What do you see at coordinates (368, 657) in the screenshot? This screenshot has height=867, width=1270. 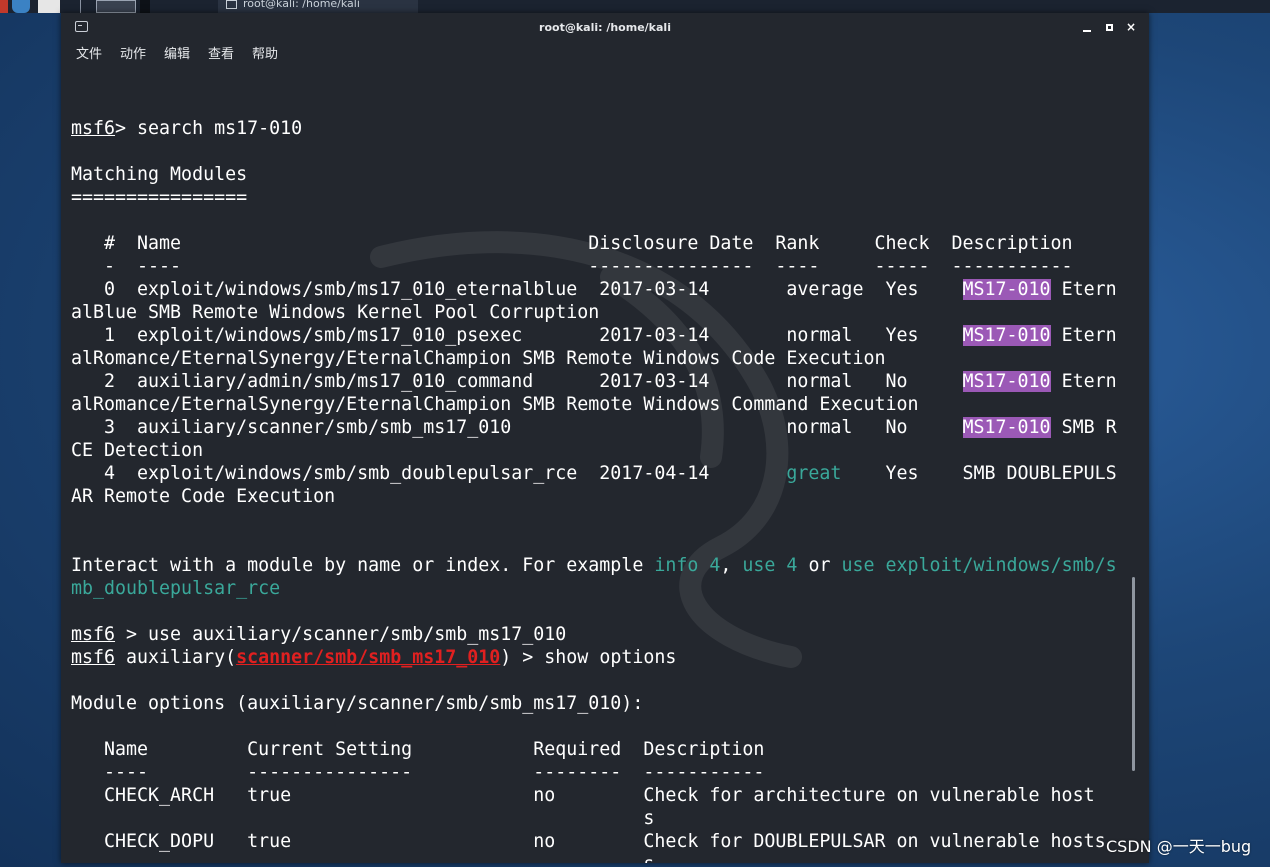 I see `module-path: scanner/smb/smb_ms17_010` at bounding box center [368, 657].